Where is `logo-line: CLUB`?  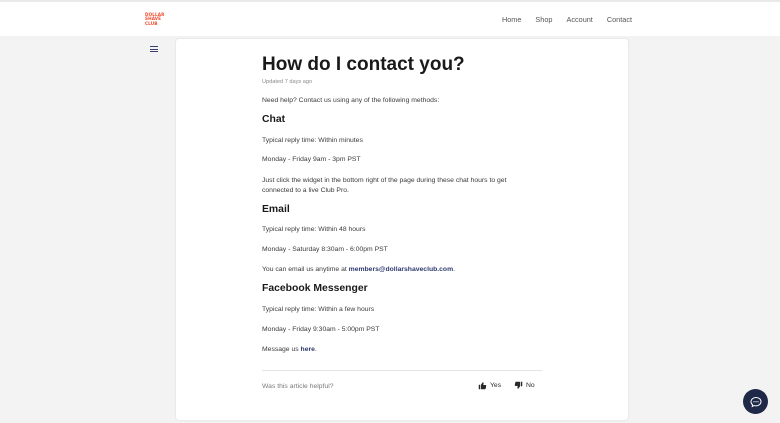
logo-line: CLUB is located at coordinates (151, 23).